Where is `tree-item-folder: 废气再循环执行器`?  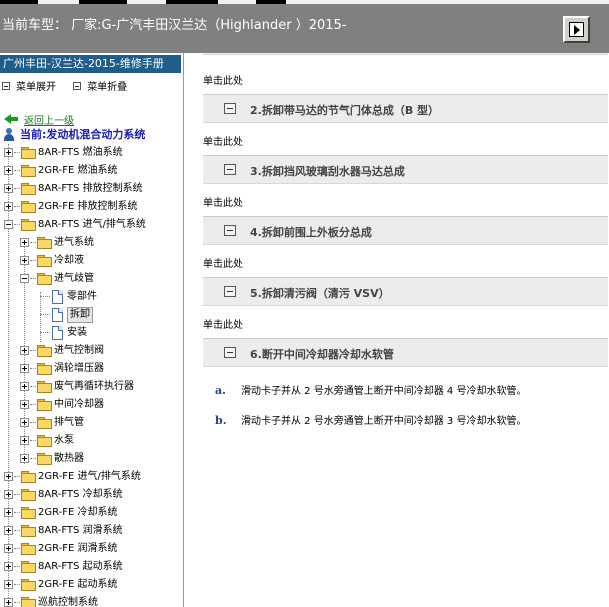
tree-item-folder: 废气再循环执行器 is located at coordinates (91, 387).